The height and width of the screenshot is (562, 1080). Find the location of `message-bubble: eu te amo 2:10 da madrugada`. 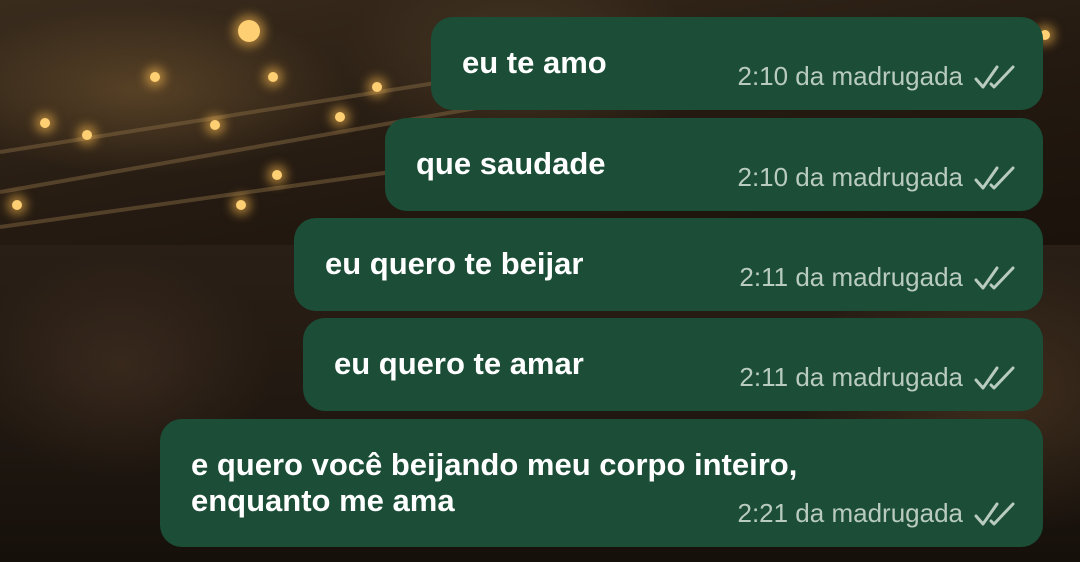

message-bubble: eu te amo 2:10 da madrugada is located at coordinates (737, 63).